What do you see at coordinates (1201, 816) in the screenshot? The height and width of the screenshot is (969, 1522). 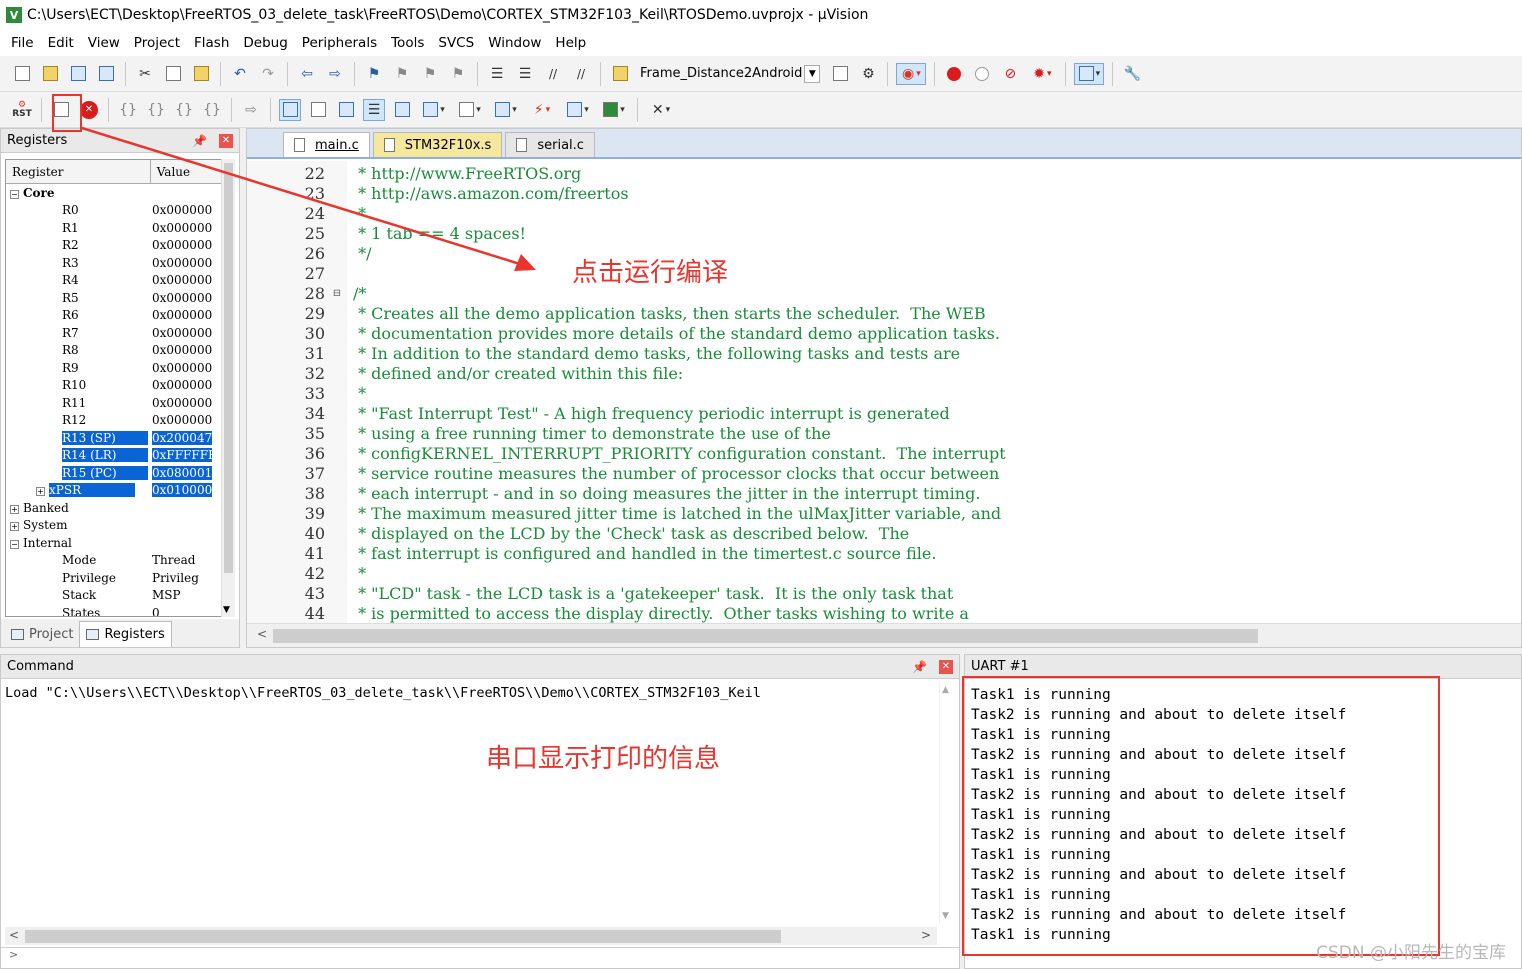 I see `annotation-uart-box` at bounding box center [1201, 816].